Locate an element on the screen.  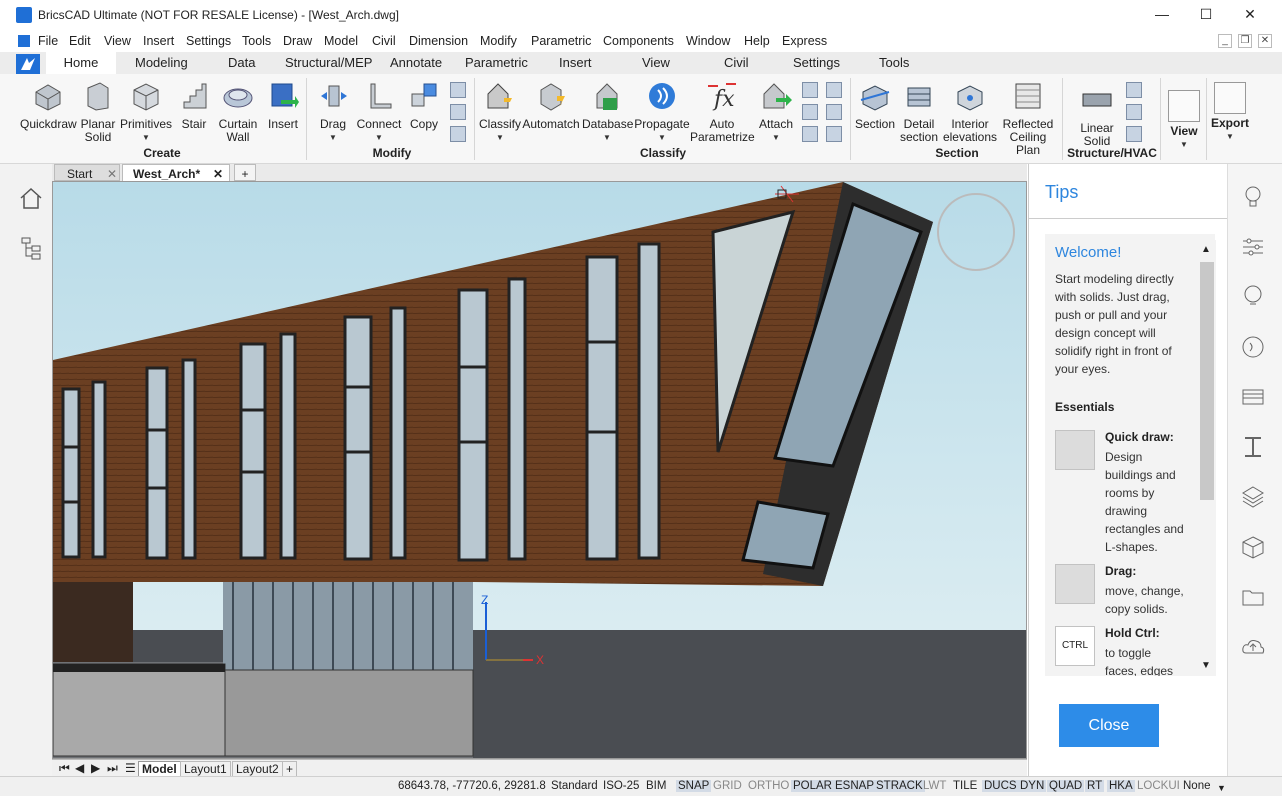
menu-edit: Edit is located at coordinates (80, 41).